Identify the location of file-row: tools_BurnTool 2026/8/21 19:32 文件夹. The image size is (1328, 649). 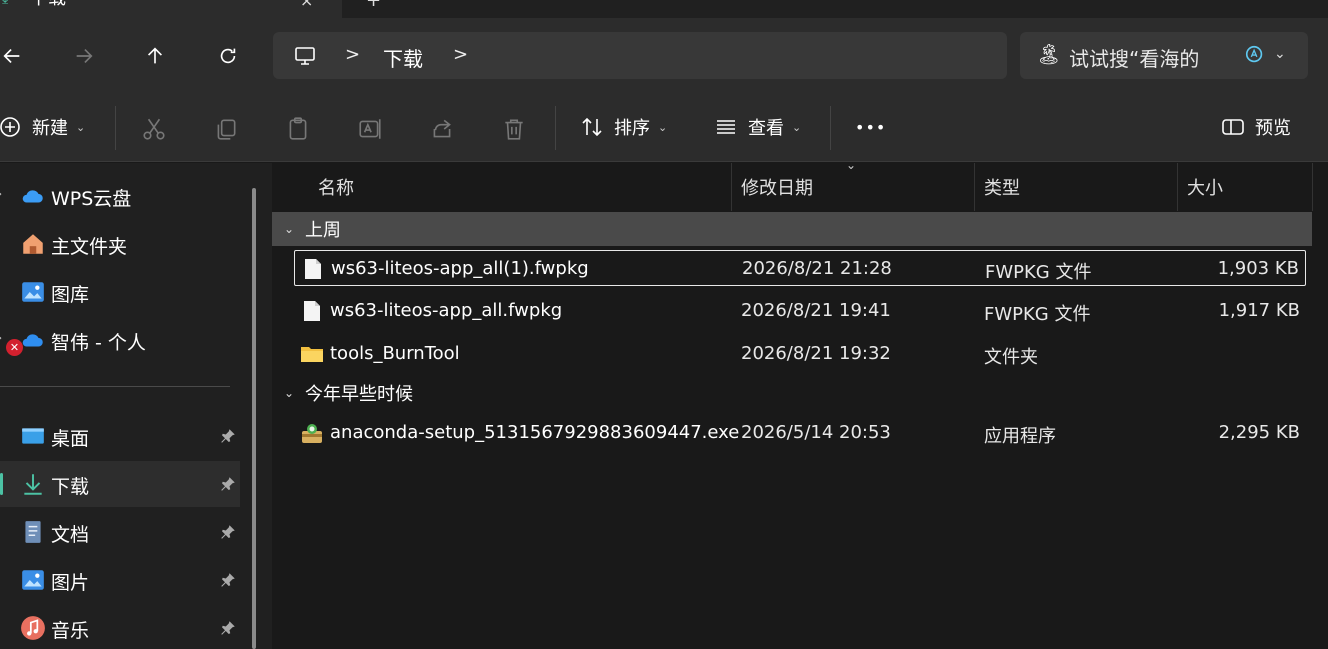
(800, 354).